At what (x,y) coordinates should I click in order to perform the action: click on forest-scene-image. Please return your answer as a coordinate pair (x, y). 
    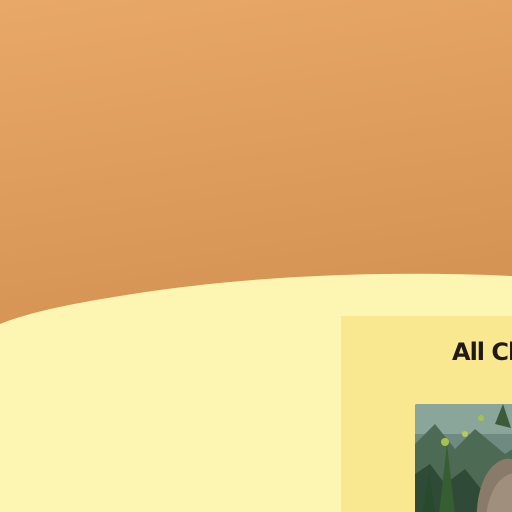
    Looking at the image, I should click on (463, 458).